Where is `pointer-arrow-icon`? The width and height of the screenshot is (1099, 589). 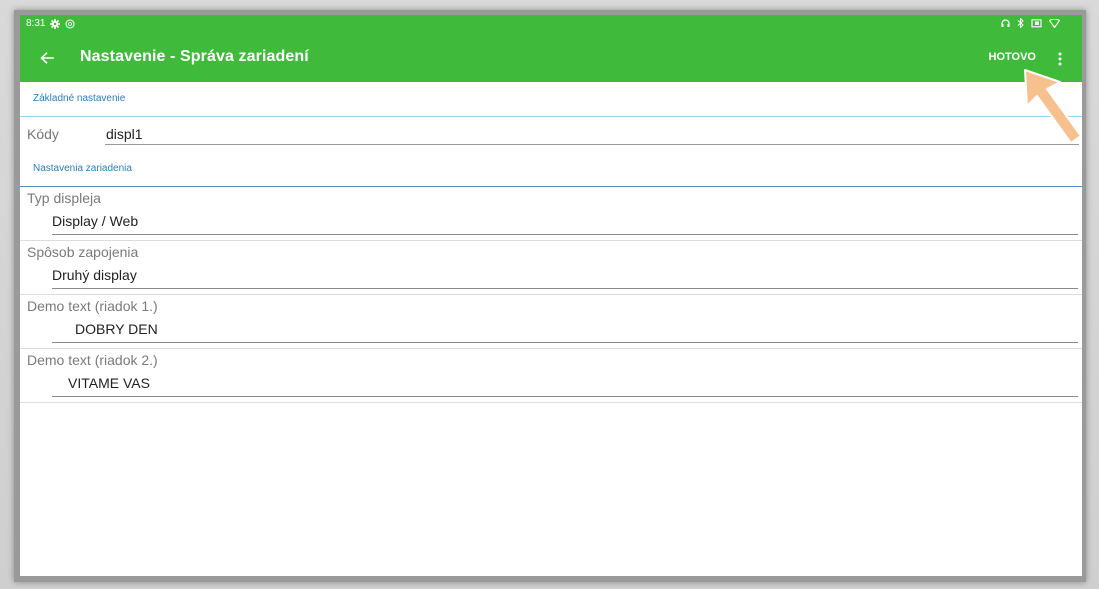
pointer-arrow-icon is located at coordinates (1053, 106).